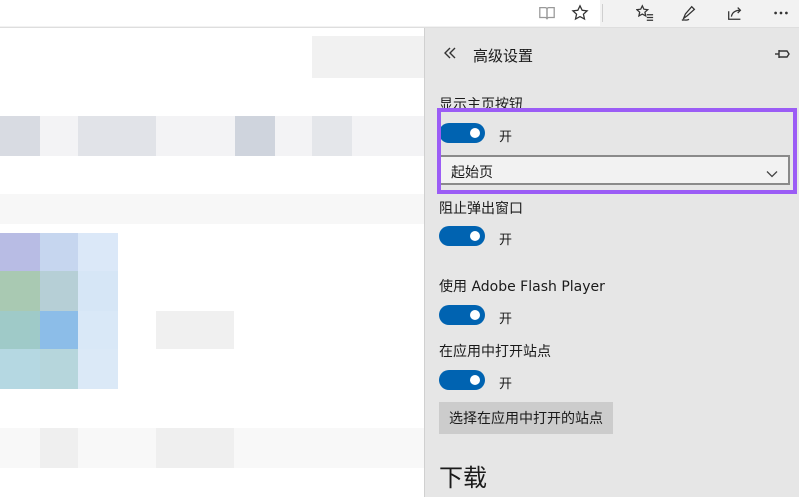  What do you see at coordinates (782, 54) in the screenshot?
I see `pin-icon` at bounding box center [782, 54].